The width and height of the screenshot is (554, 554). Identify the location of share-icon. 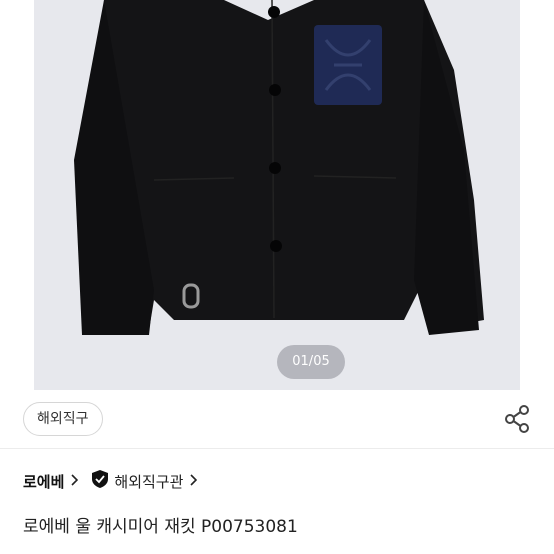
(517, 419).